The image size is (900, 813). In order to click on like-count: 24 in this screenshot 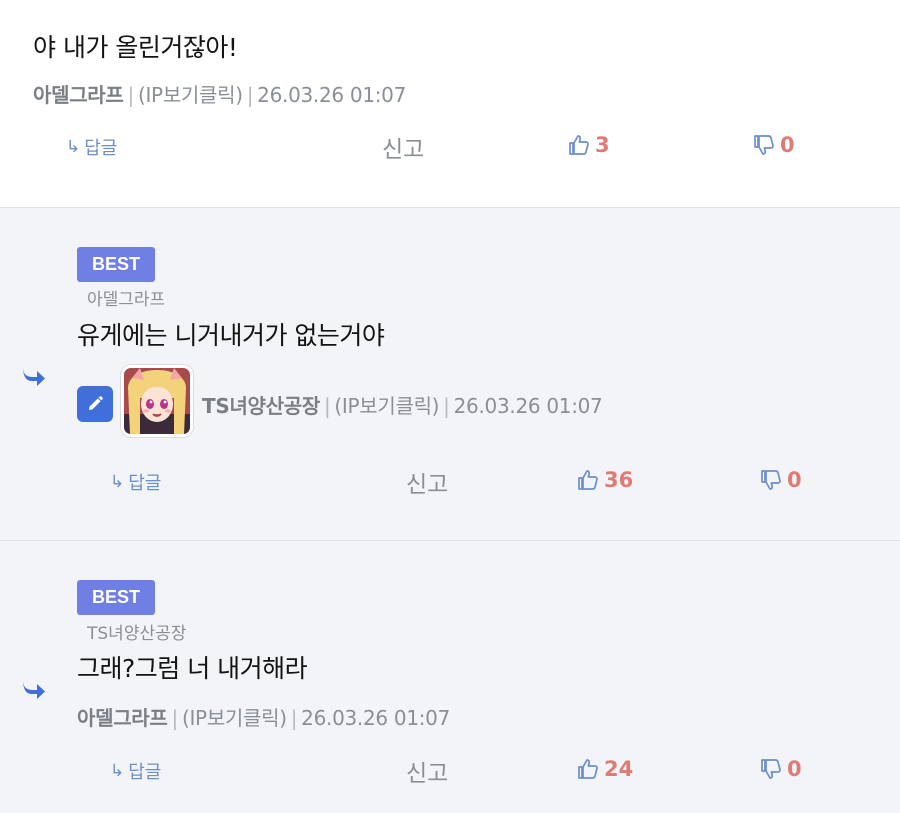, I will do `click(619, 769)`.